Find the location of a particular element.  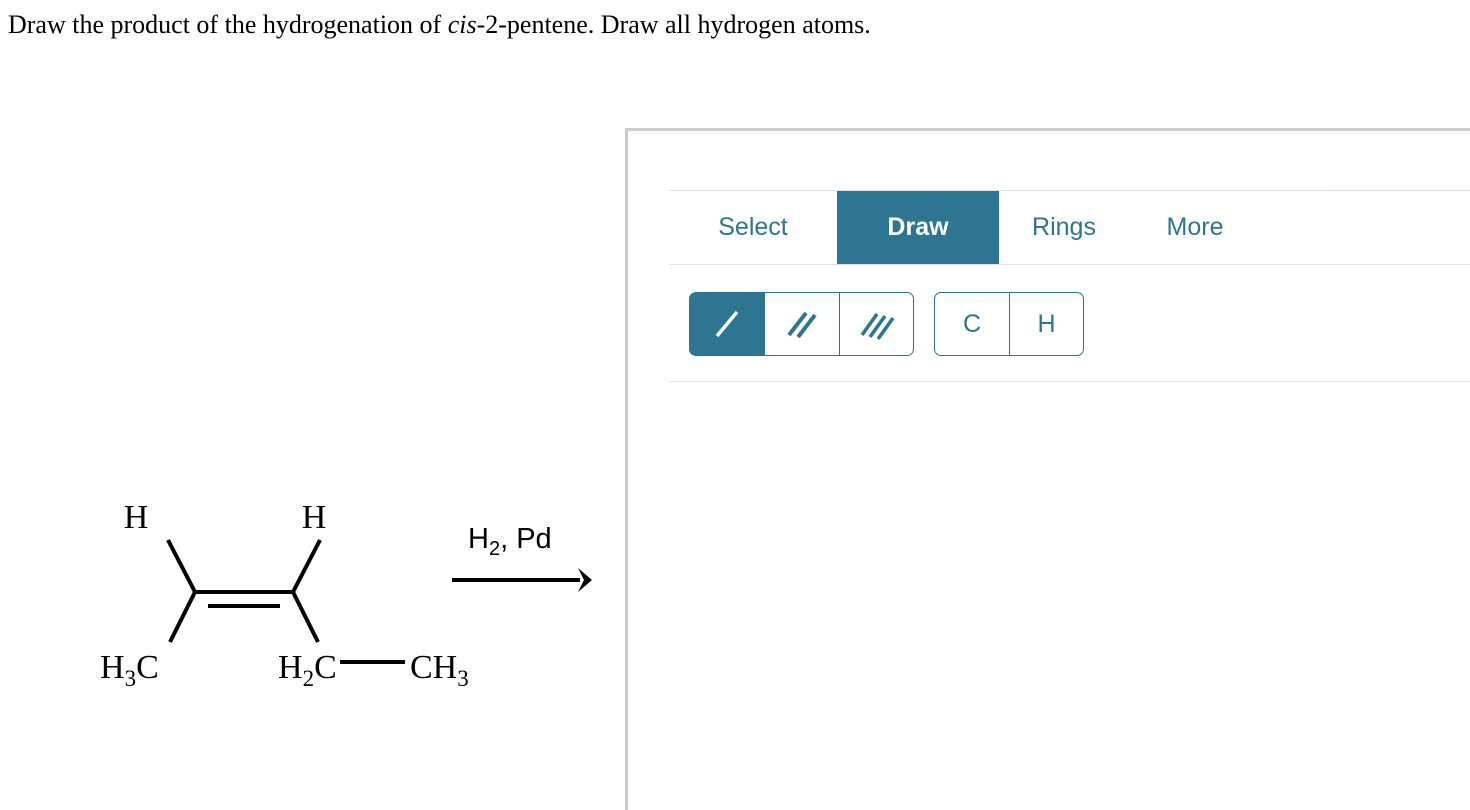

reagent-label: H2, Pd is located at coordinates (510, 541).